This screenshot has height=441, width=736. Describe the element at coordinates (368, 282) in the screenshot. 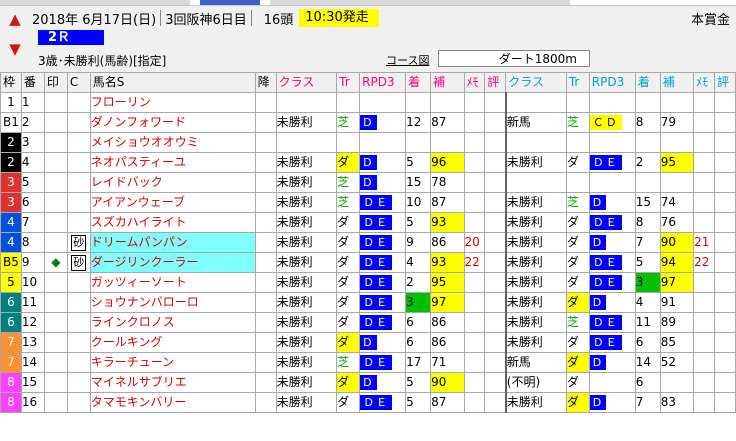

I see `table-row: 5 10 ガッツィーソート 未勝利ダ ＤＥ 2 95 未勝利ダ ＤＥ 3 97` at that location.